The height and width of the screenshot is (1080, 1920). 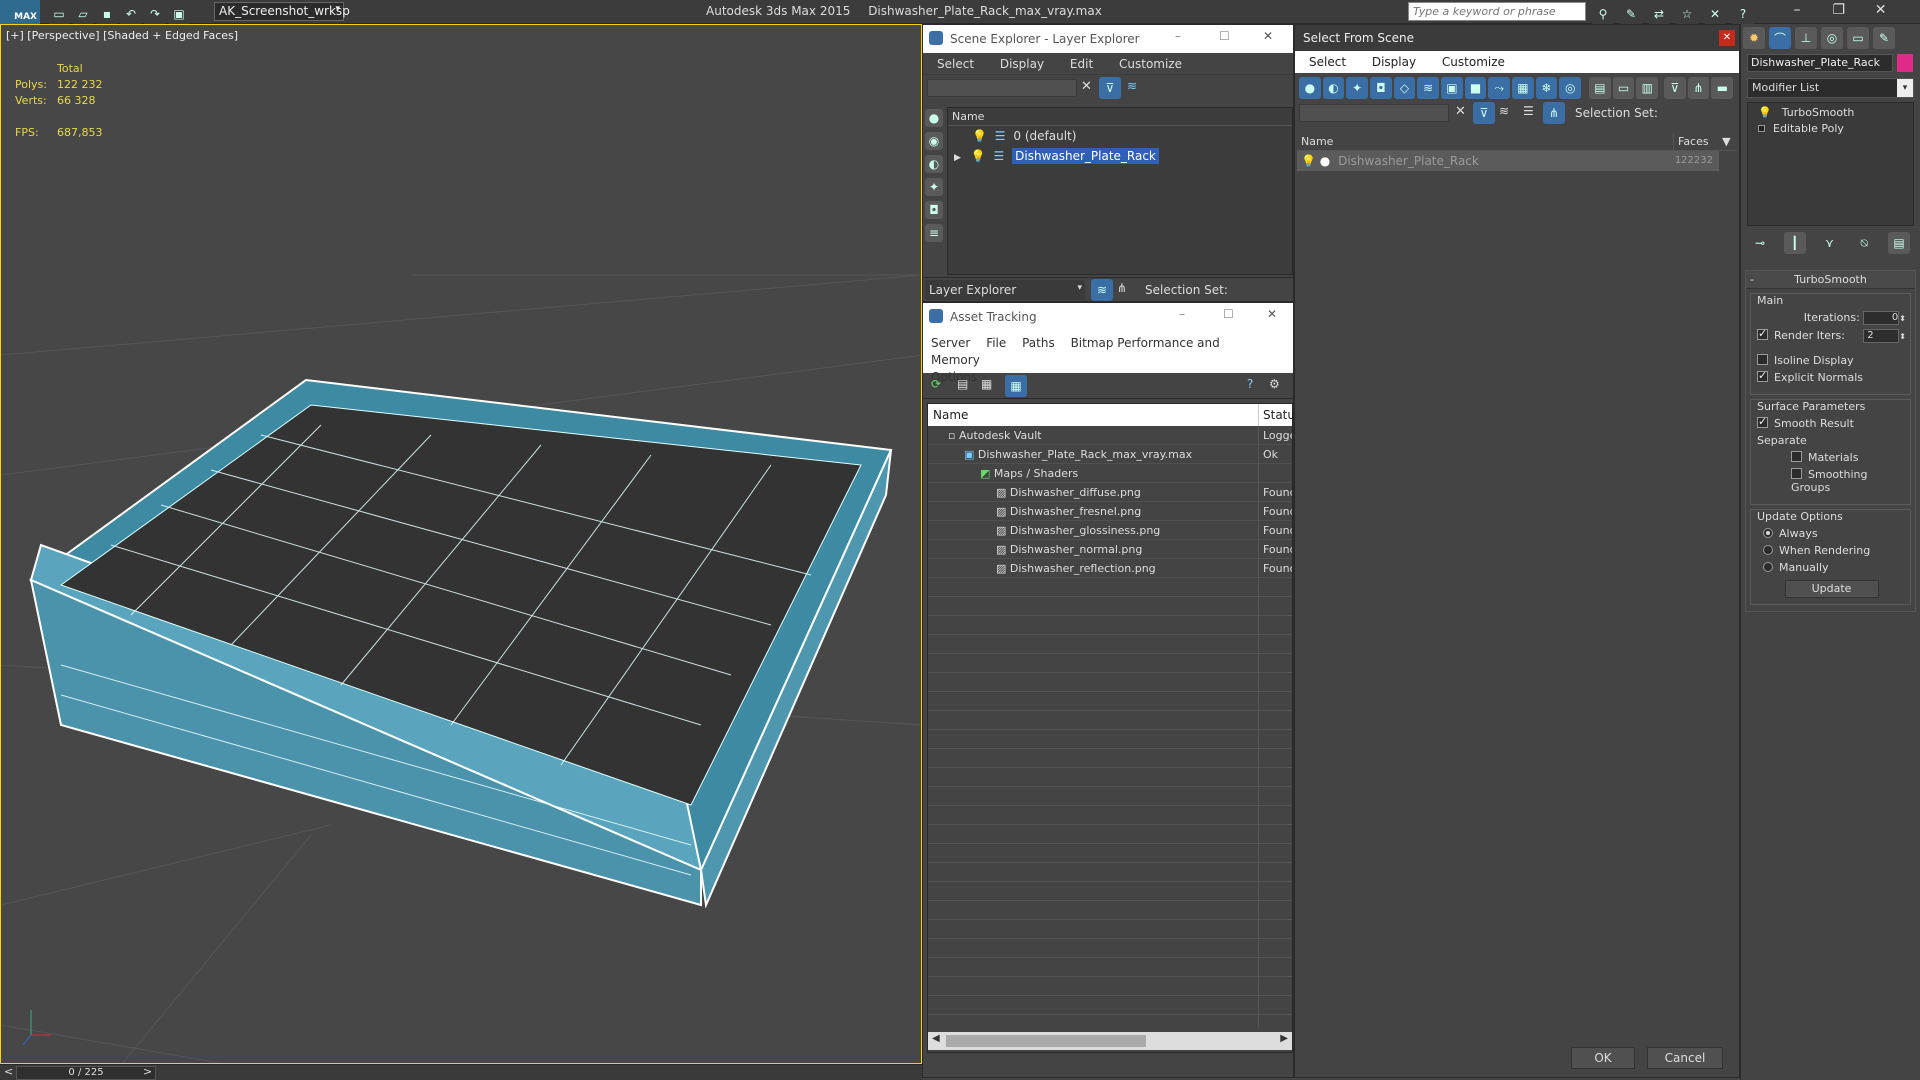 What do you see at coordinates (934, 141) in the screenshot?
I see `display-geometry-icon: ◉` at bounding box center [934, 141].